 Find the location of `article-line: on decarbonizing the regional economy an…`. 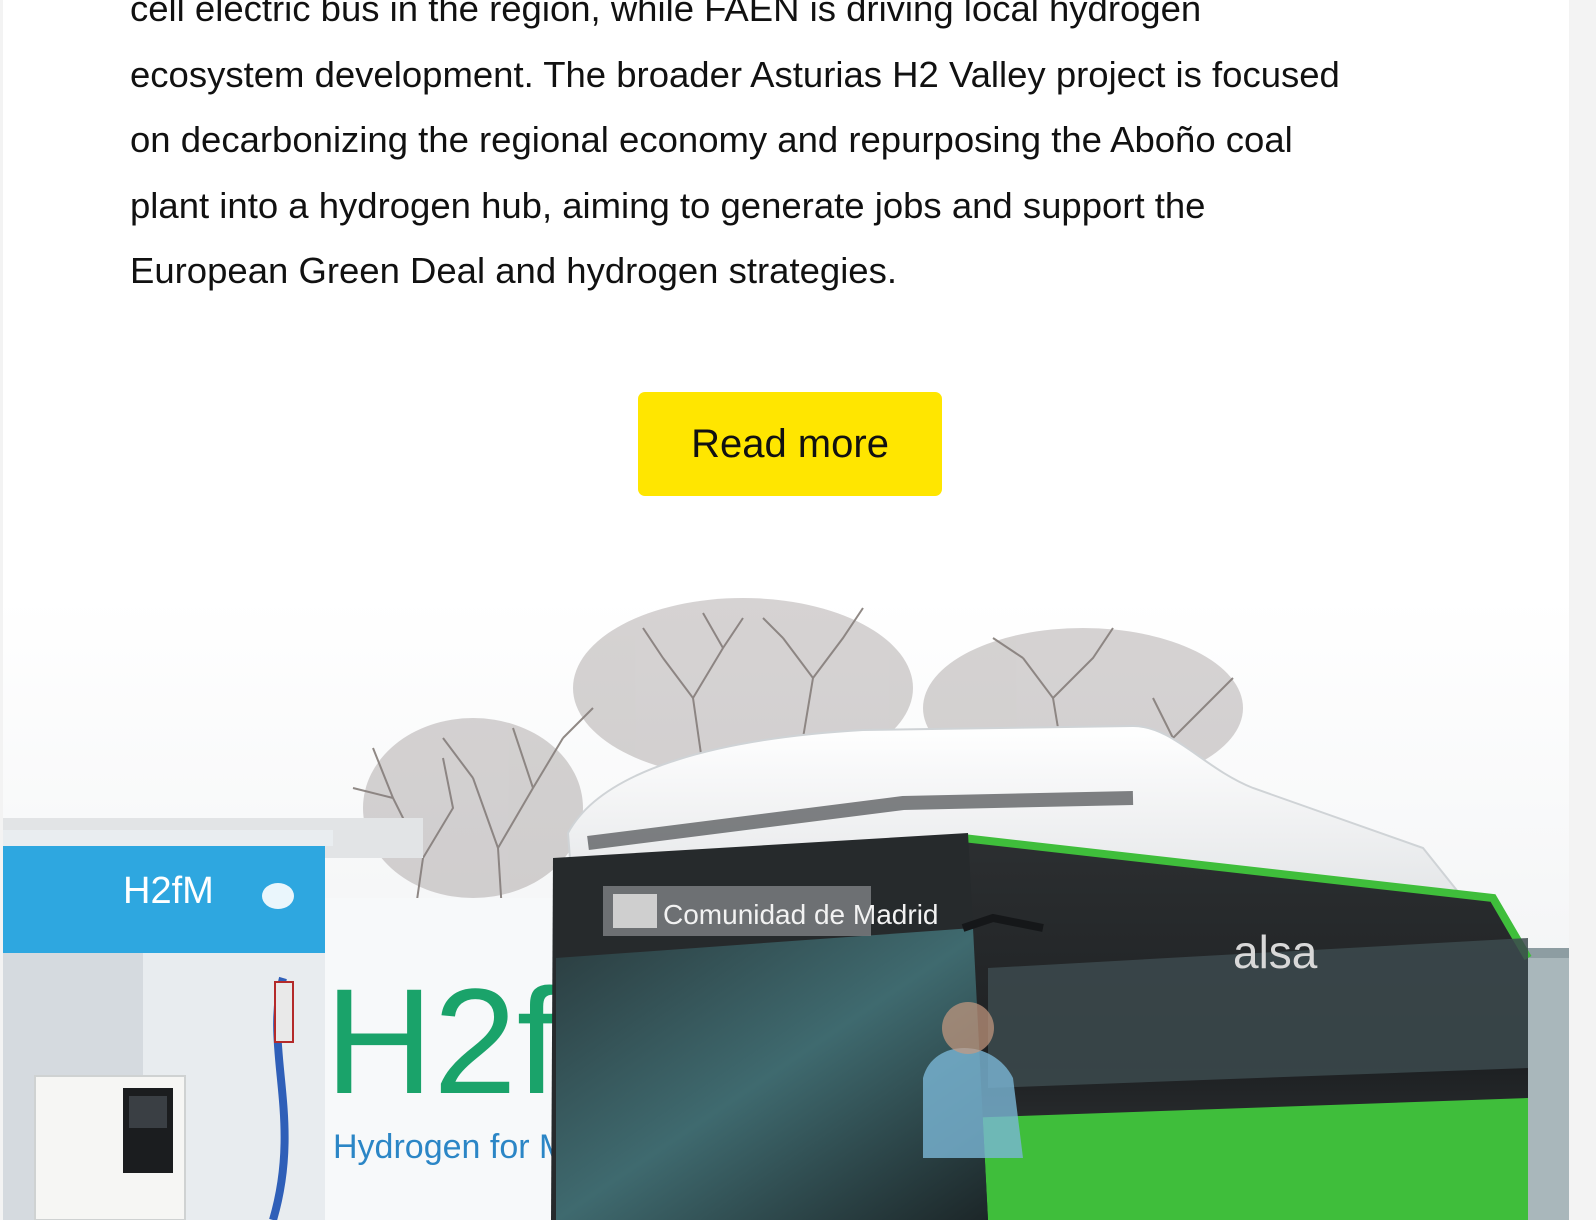

article-line: on decarbonizing the regional economy an… is located at coordinates (711, 139).